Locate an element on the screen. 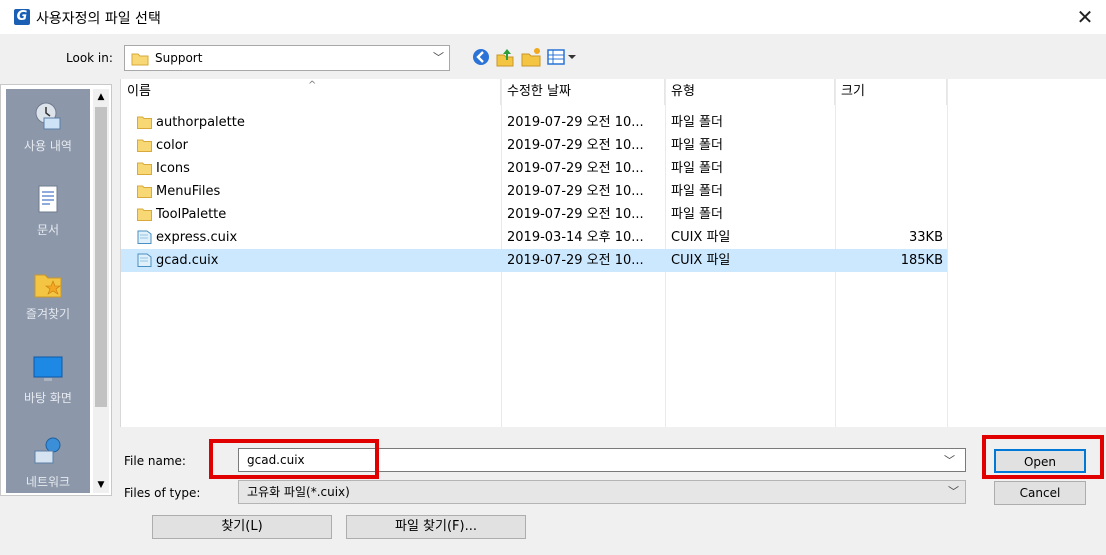 The image size is (1106, 555). title-bar: G 사용자정의 파일 선택 ✕ is located at coordinates (553, 17).